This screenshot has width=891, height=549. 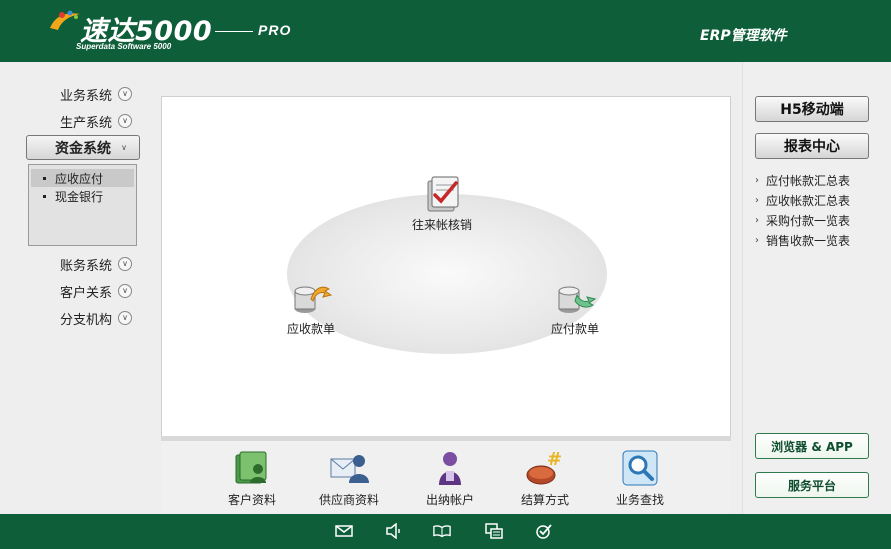 I want to click on checklist-icon, so click(x=443, y=194).